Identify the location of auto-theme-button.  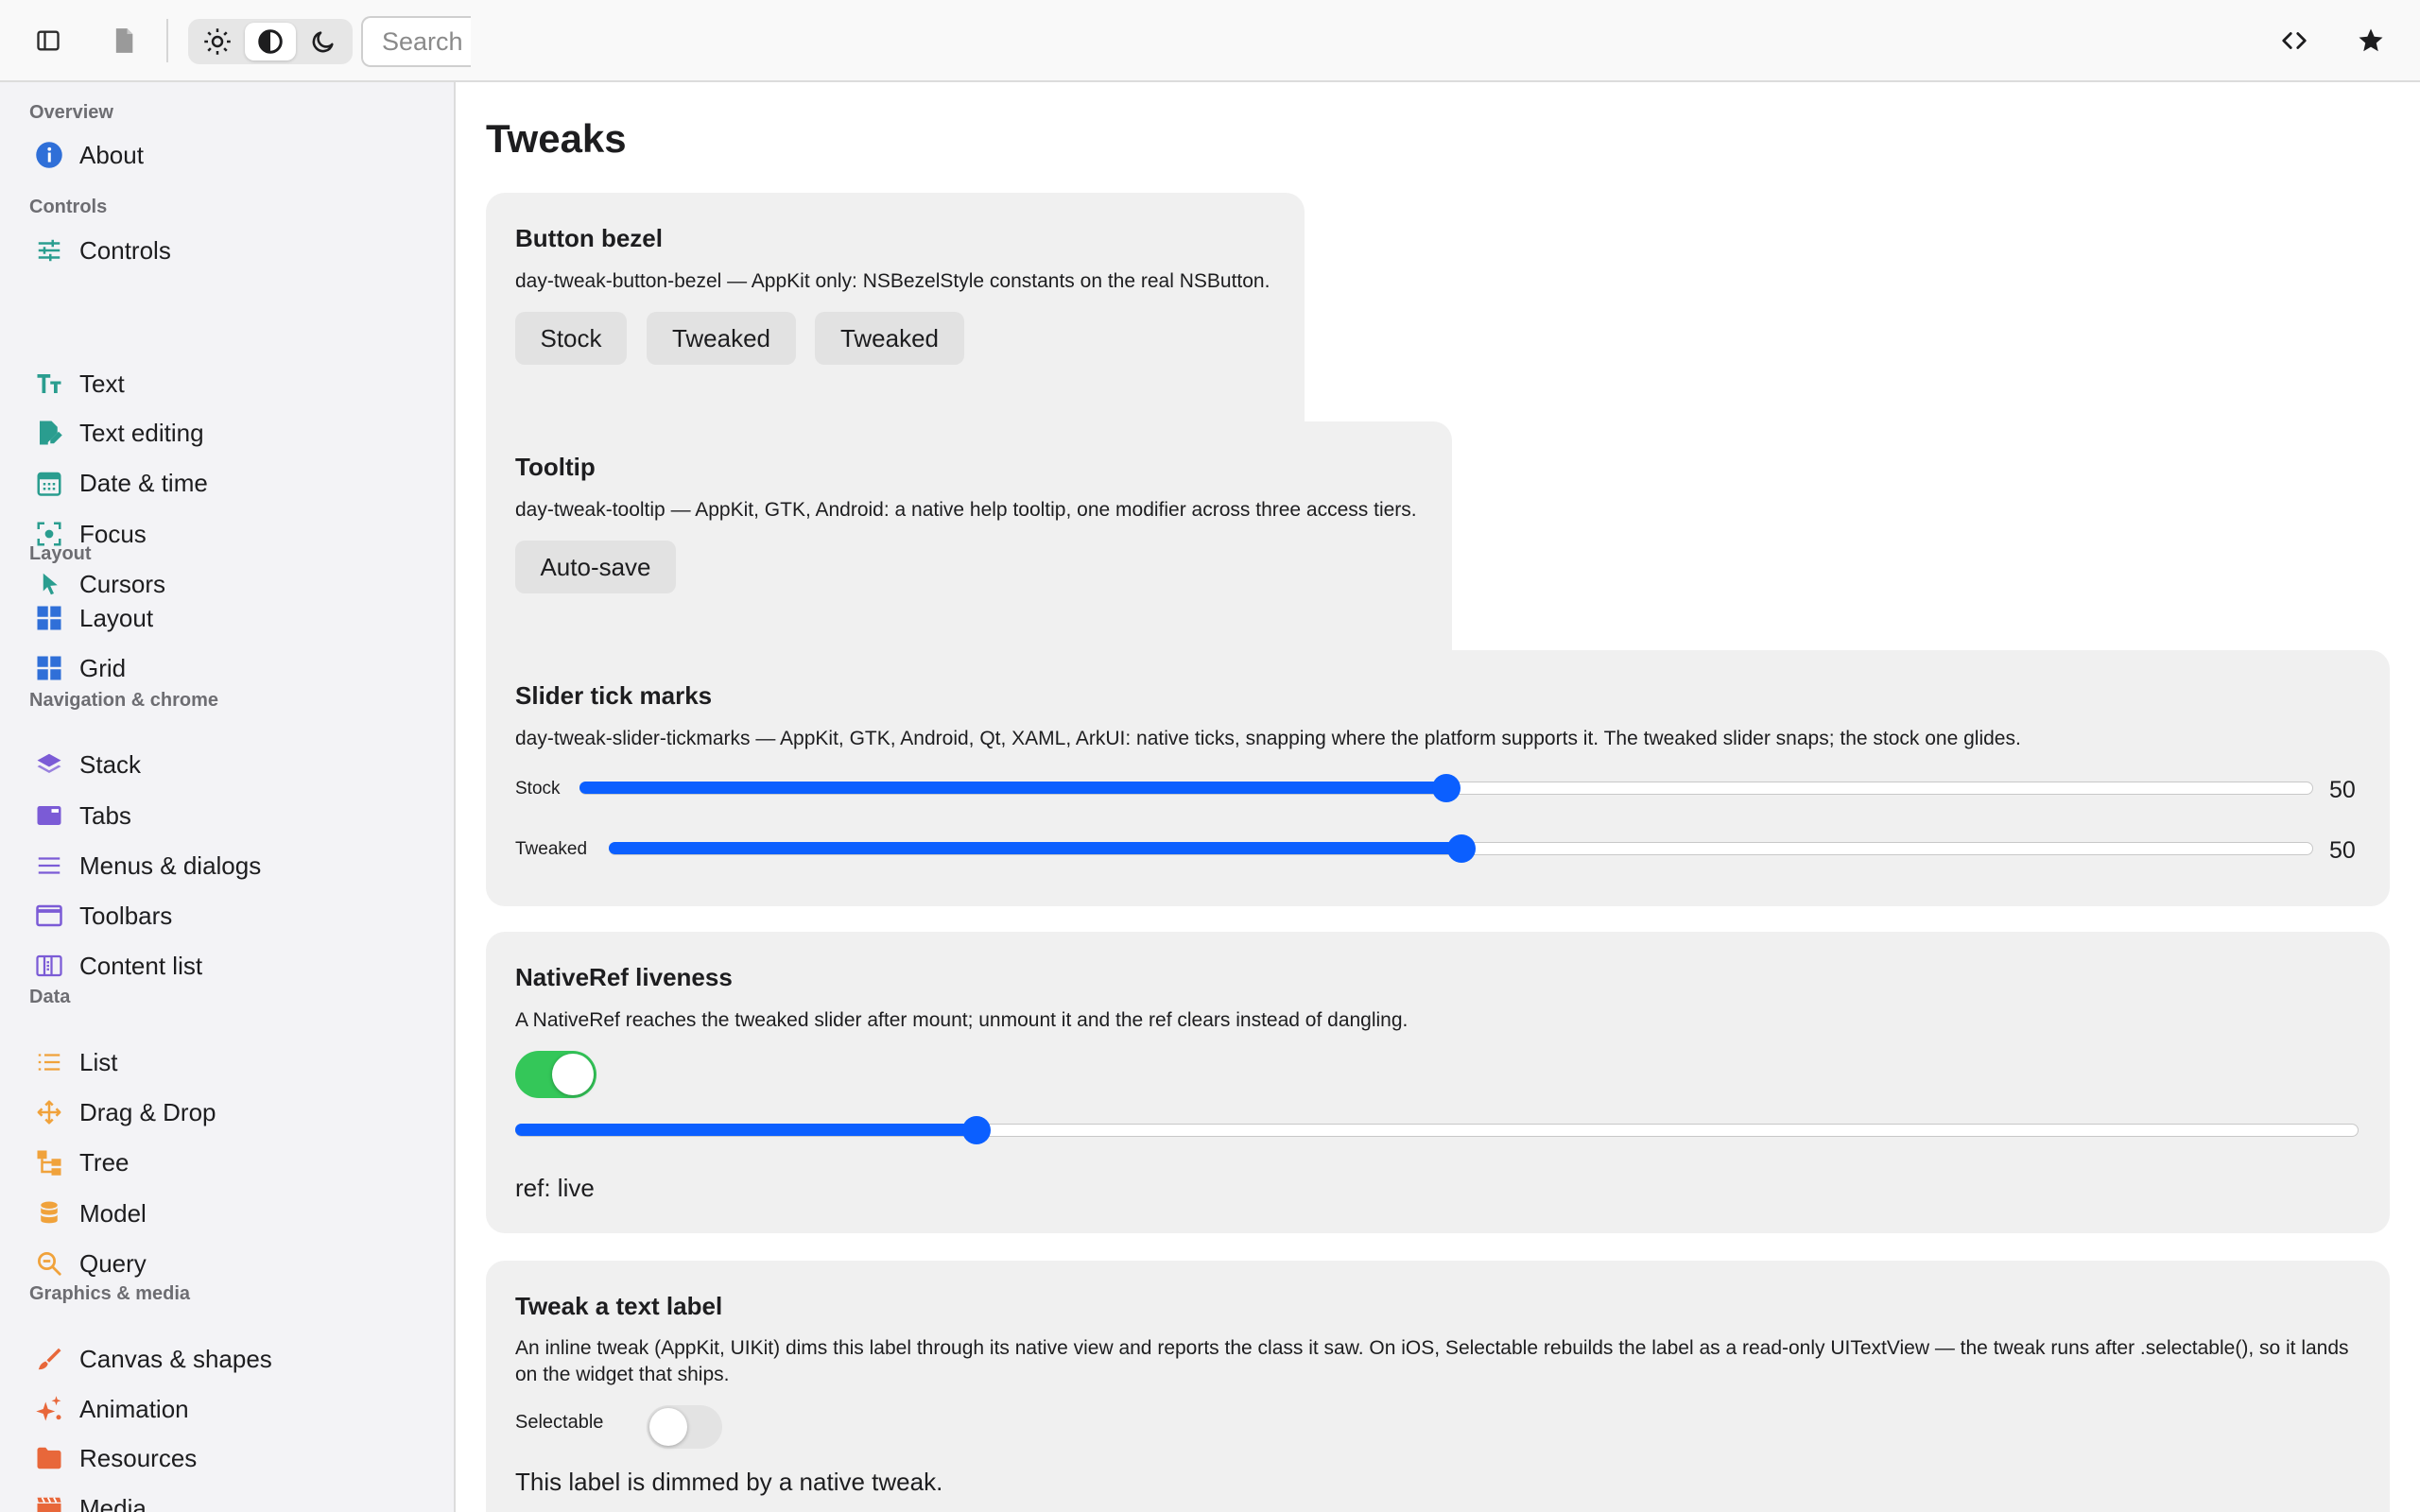
(270, 41).